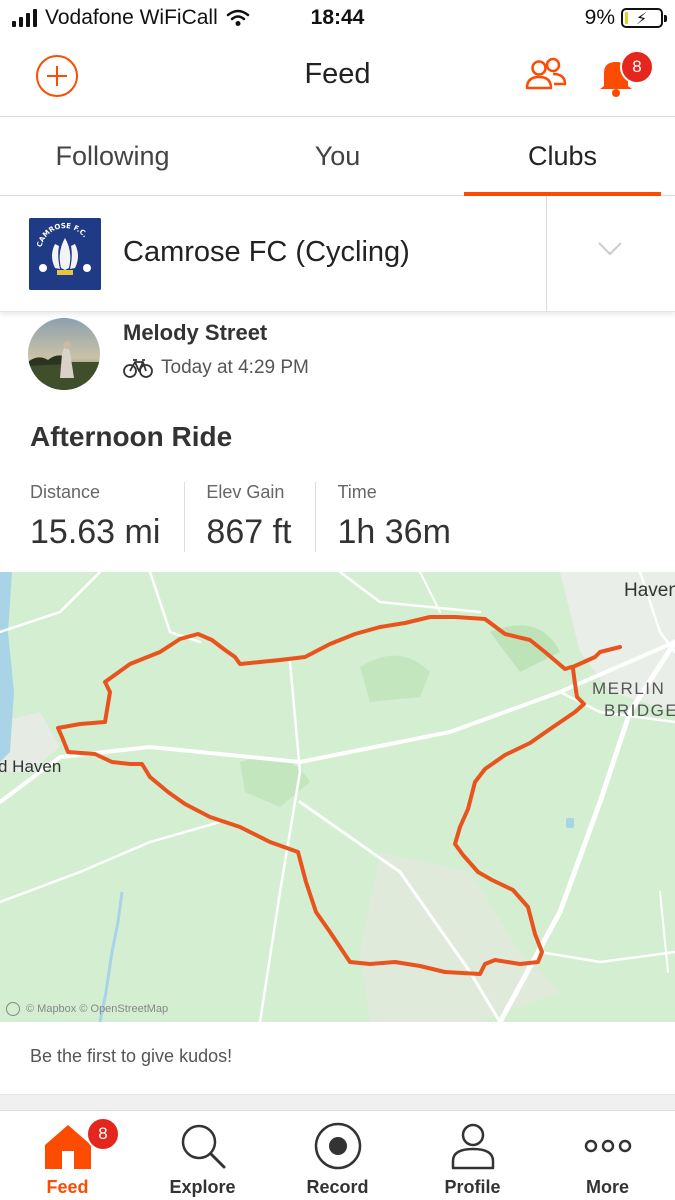 Image resolution: width=675 pixels, height=1200 pixels. I want to click on activity-meta: Today at 4:29 PM, so click(216, 368).